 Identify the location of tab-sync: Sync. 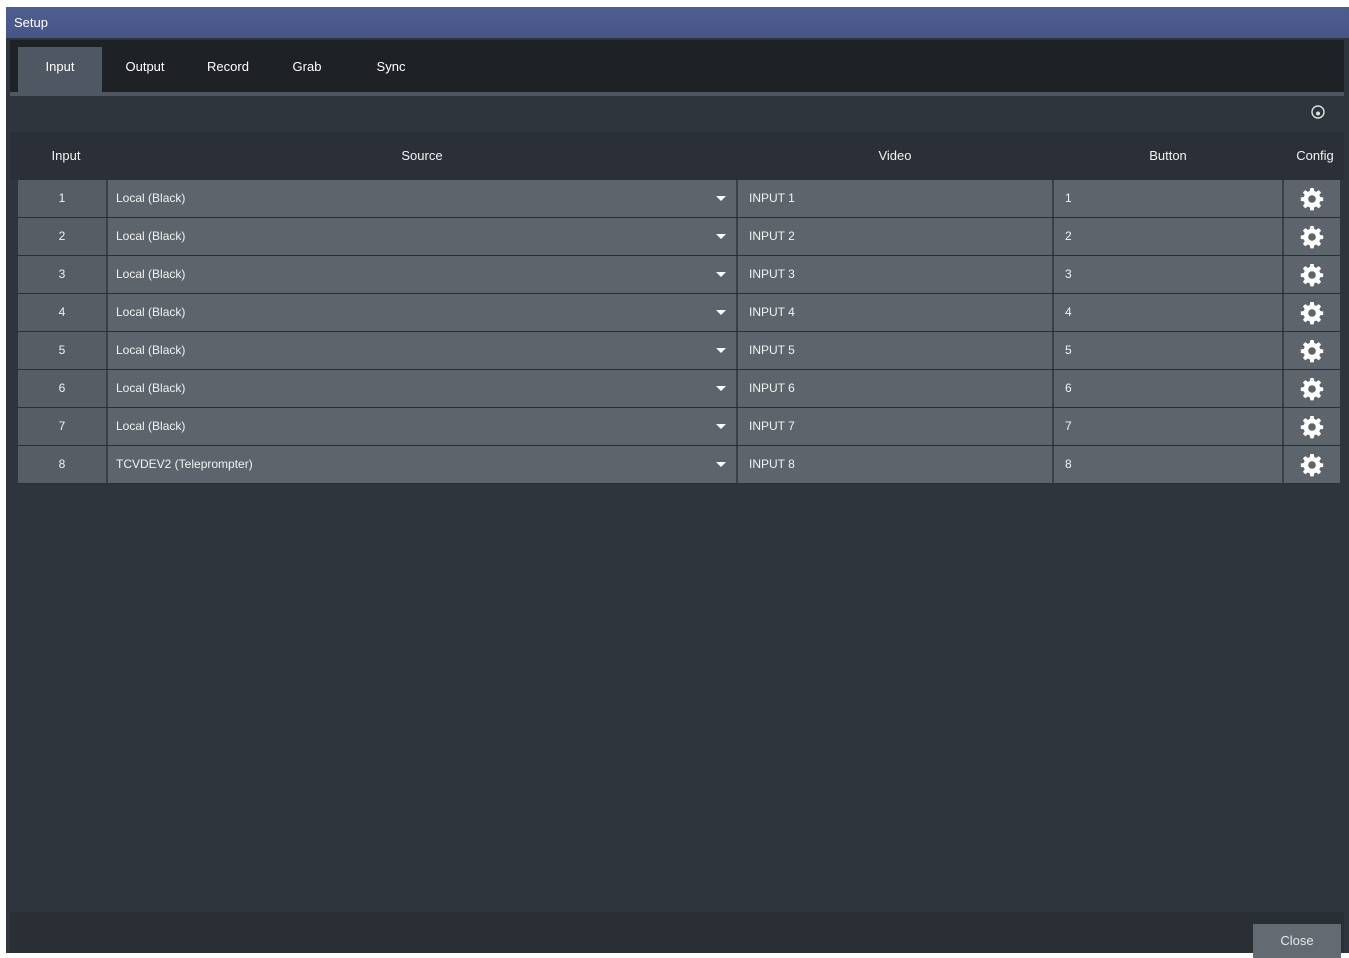
(391, 69).